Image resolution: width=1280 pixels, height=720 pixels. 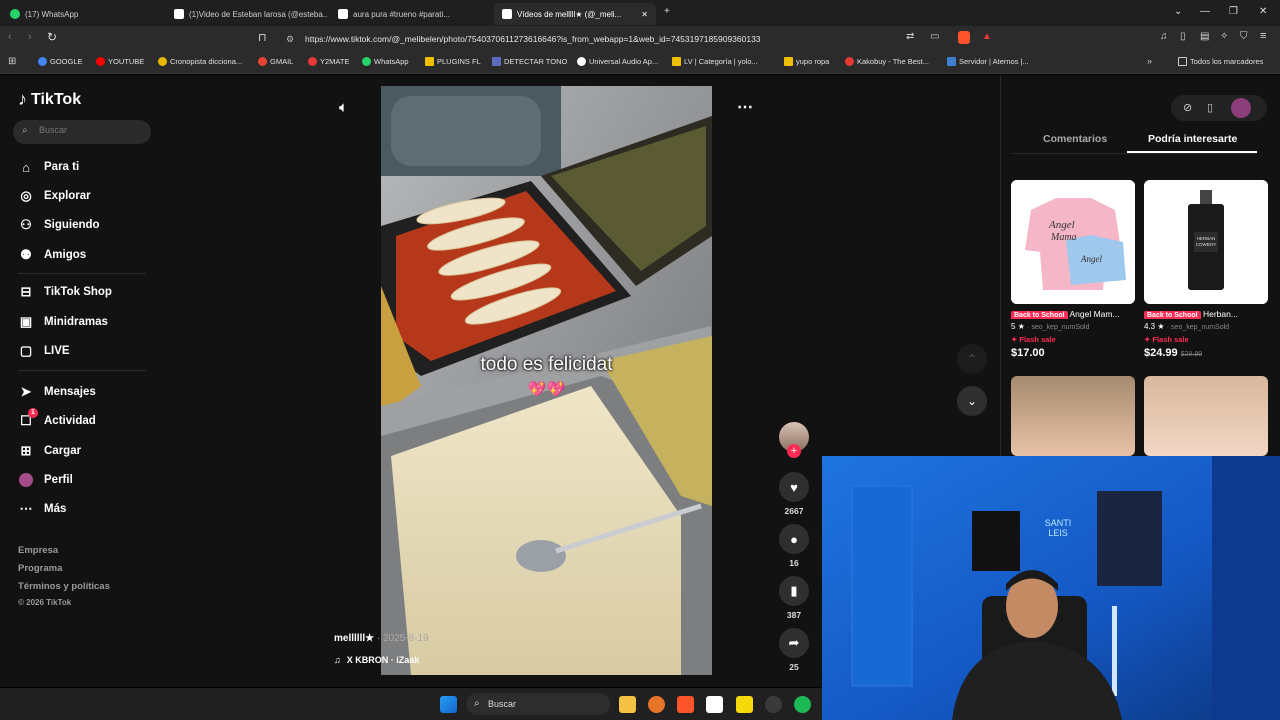 I want to click on brave-shield-icon, so click(x=964, y=37).